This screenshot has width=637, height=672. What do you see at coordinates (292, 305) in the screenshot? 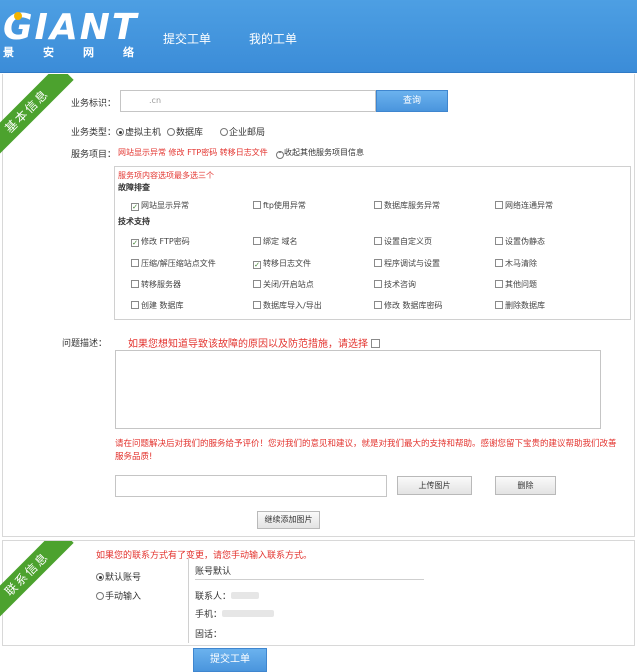
I see `service-option-label: 数据库导入/导出` at bounding box center [292, 305].